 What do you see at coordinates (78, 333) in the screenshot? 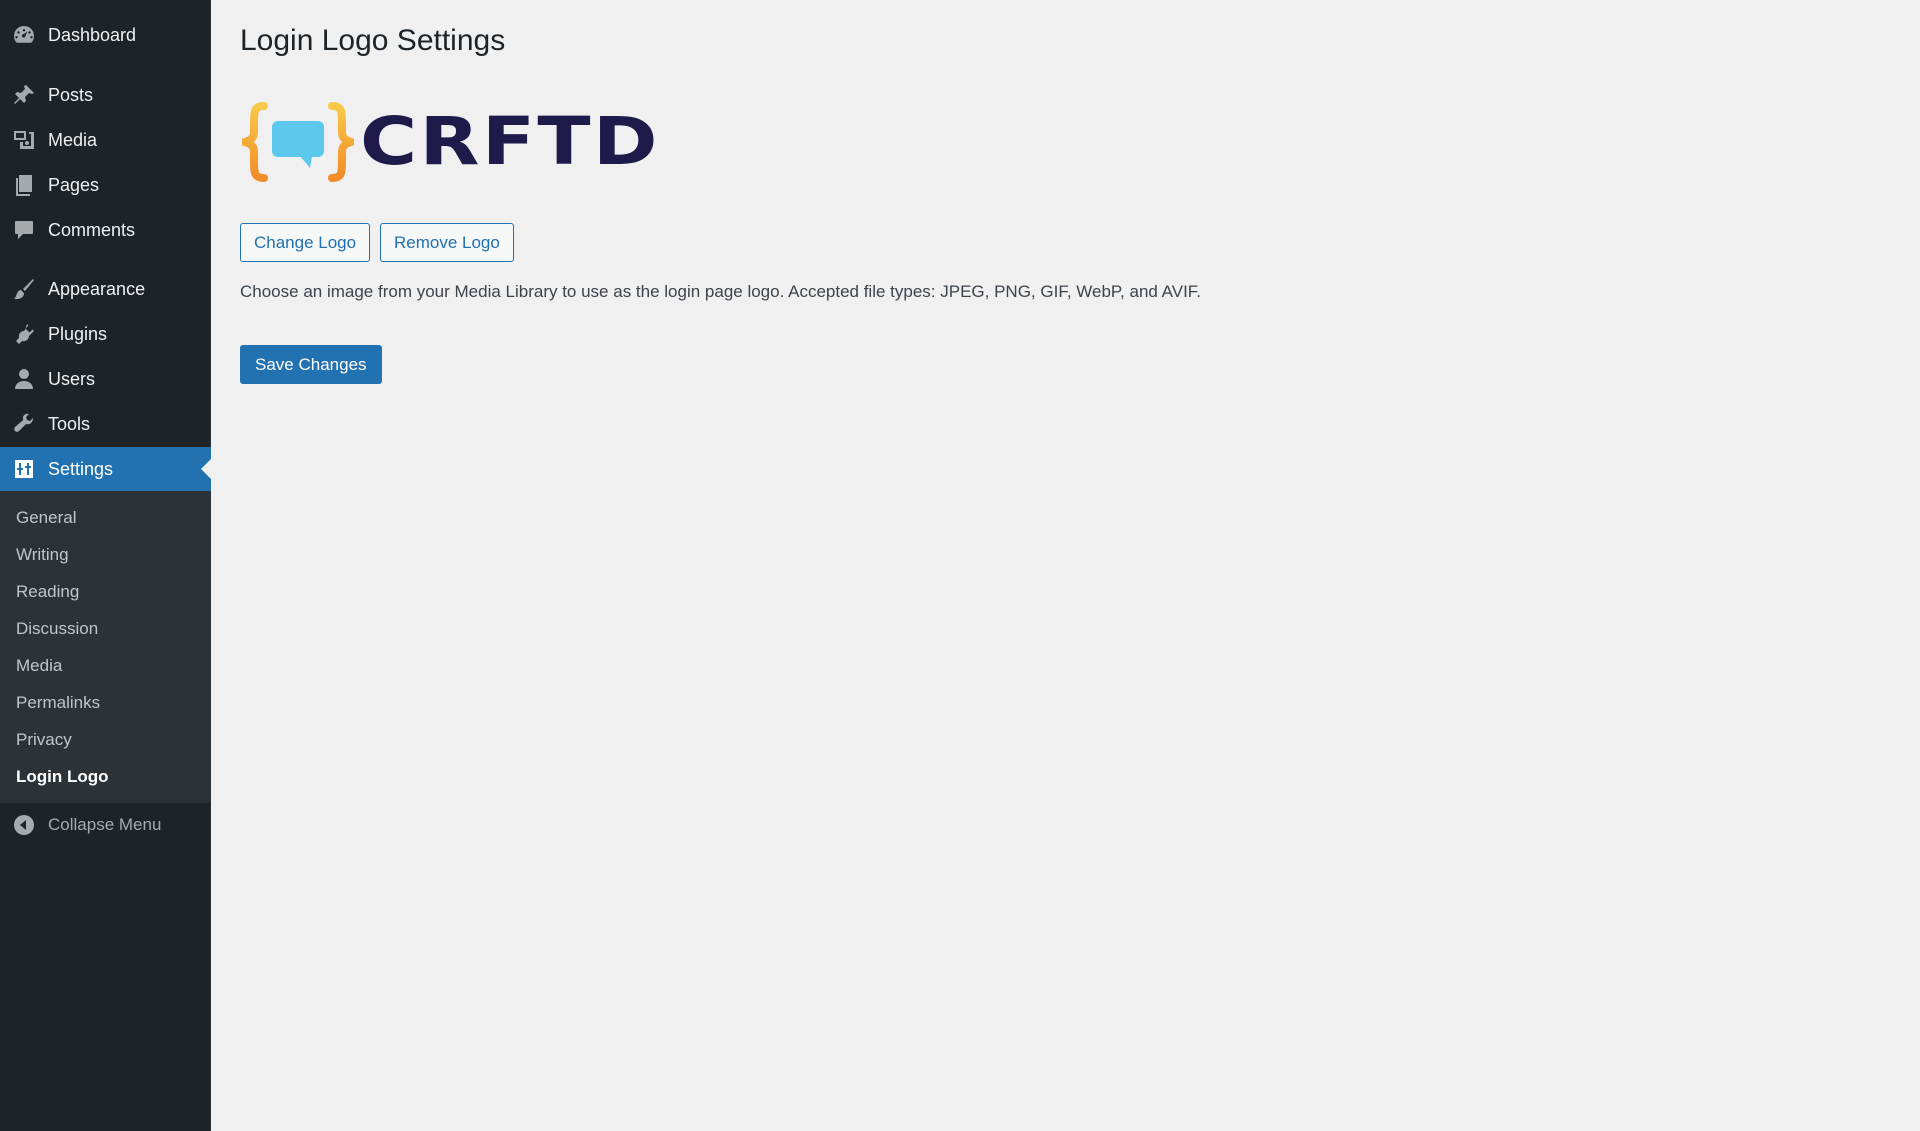
I see `sidebar-item-label: Plugins` at bounding box center [78, 333].